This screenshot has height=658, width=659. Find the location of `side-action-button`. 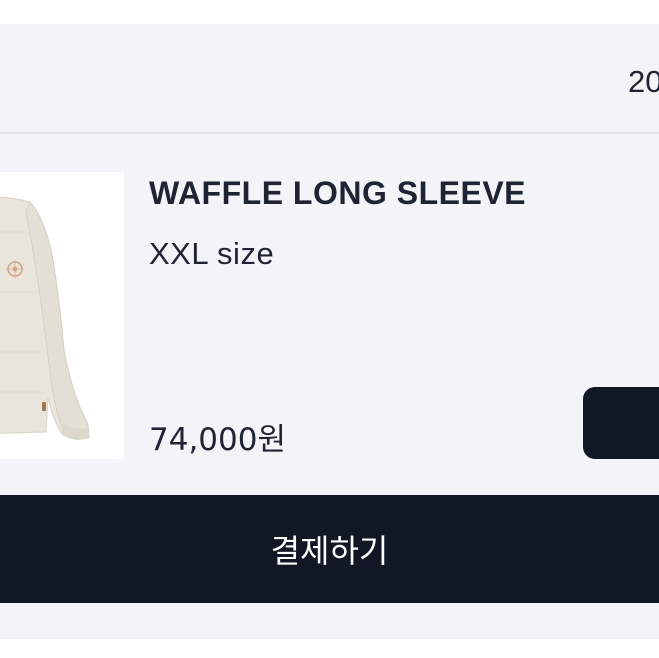

side-action-button is located at coordinates (621, 423).